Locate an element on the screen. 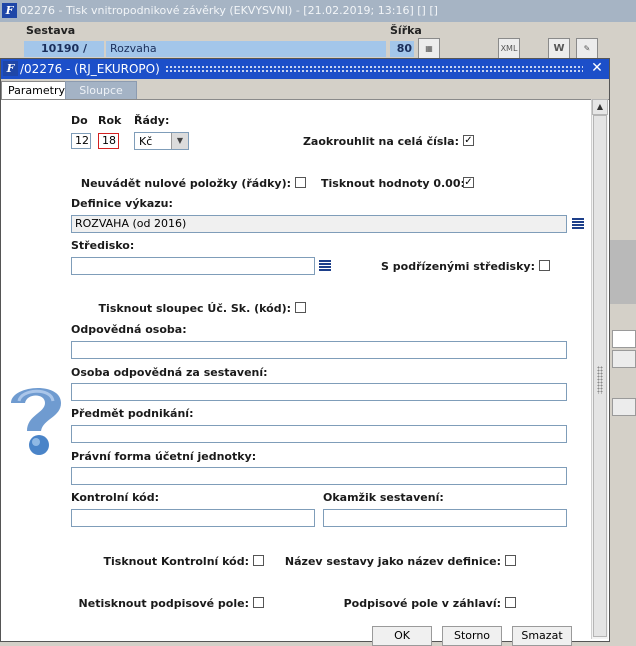 The width and height of the screenshot is (636, 646). osoba-sestaveni-input is located at coordinates (319, 392).